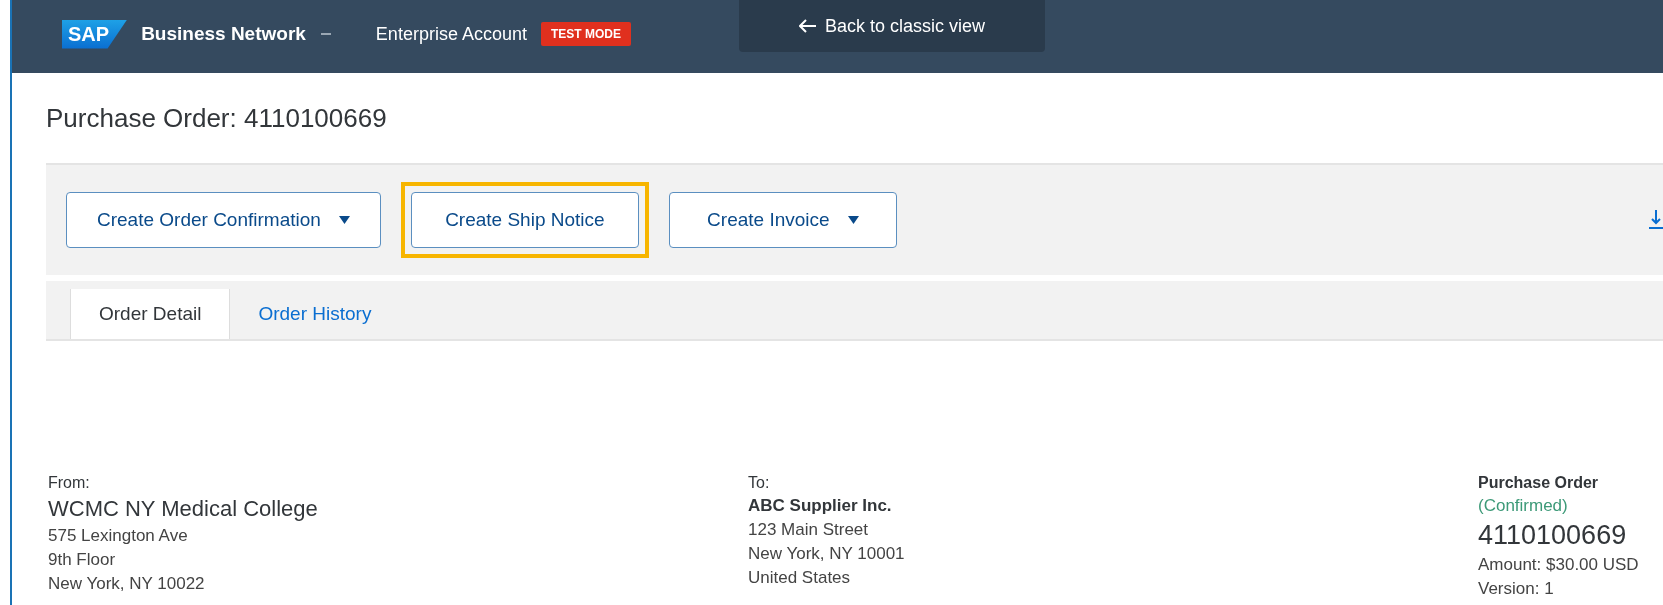 This screenshot has height=605, width=1663. What do you see at coordinates (1539, 483) in the screenshot?
I see `document-type: Purchase Order` at bounding box center [1539, 483].